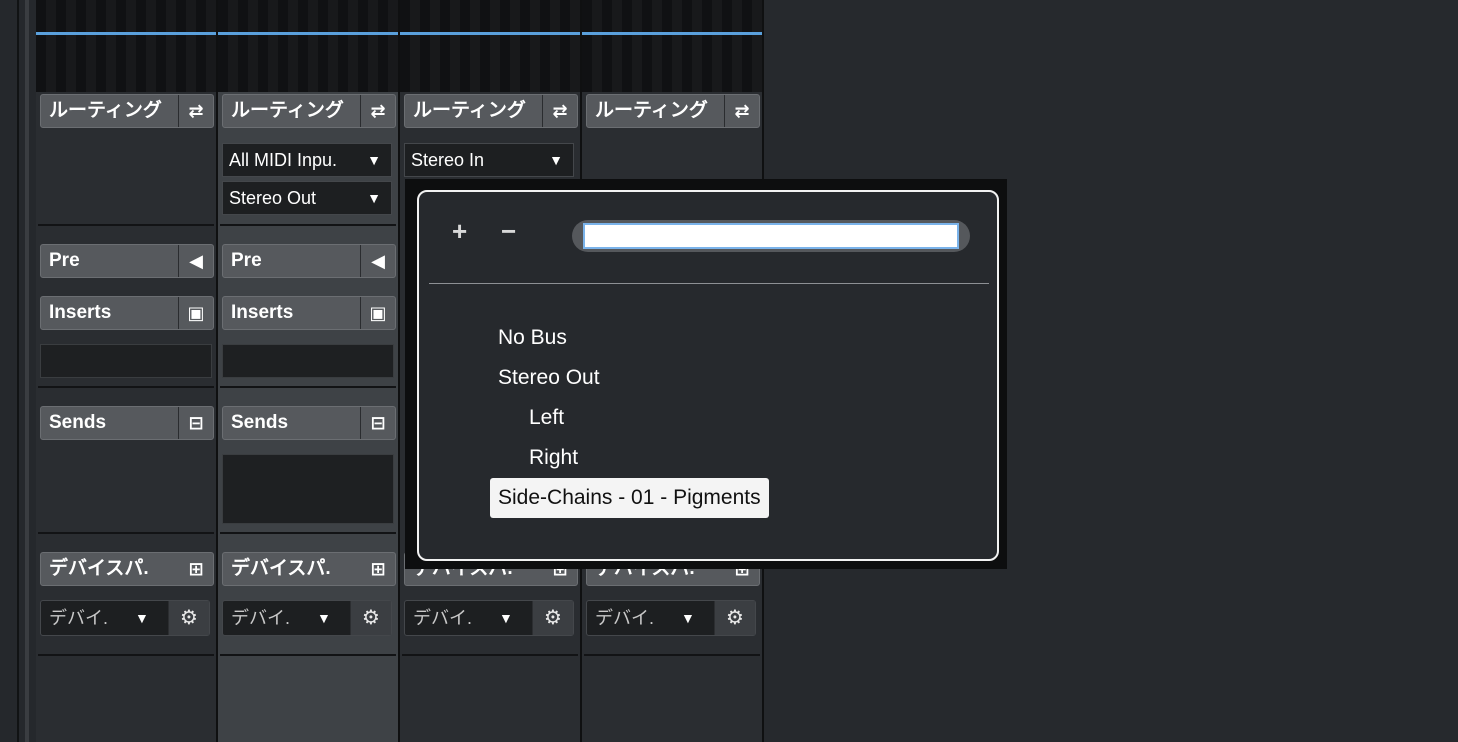  I want to click on bus-item-left: Left, so click(546, 418).